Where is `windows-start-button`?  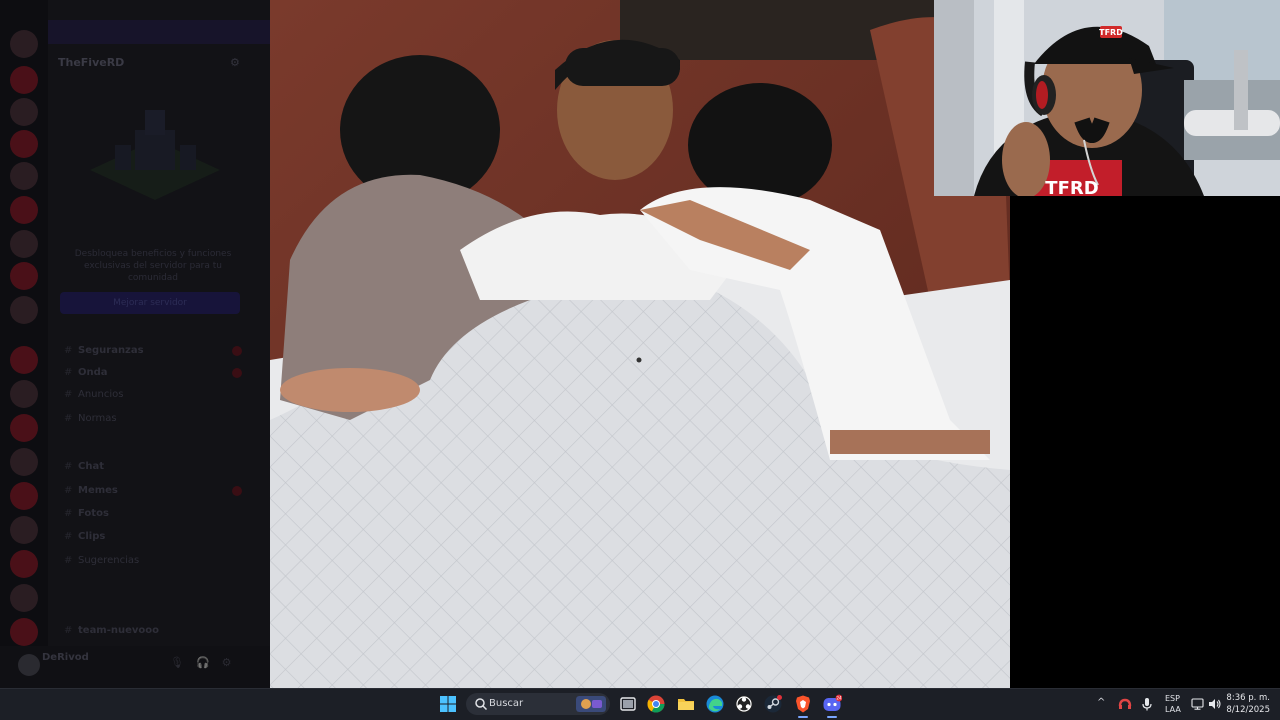
windows-start-button is located at coordinates (448, 704).